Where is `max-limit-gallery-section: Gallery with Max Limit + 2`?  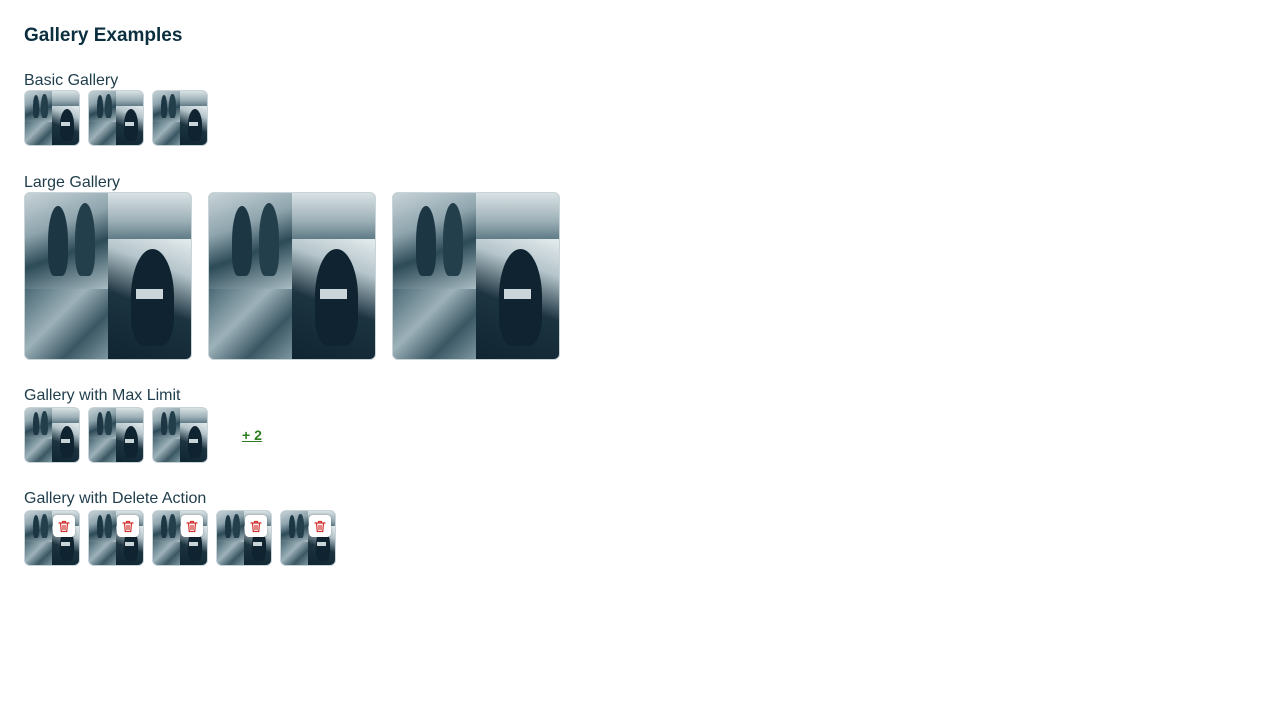 max-limit-gallery-section: Gallery with Max Limit + 2 is located at coordinates (640, 424).